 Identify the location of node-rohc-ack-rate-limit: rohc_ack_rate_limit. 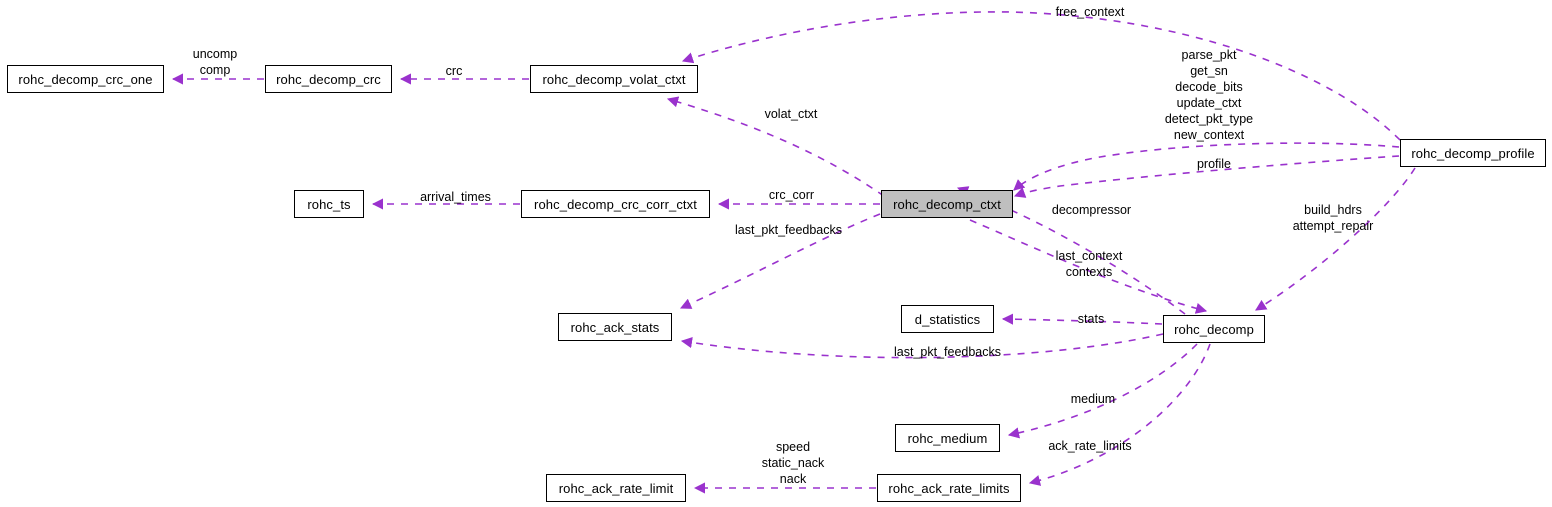
(616, 488).